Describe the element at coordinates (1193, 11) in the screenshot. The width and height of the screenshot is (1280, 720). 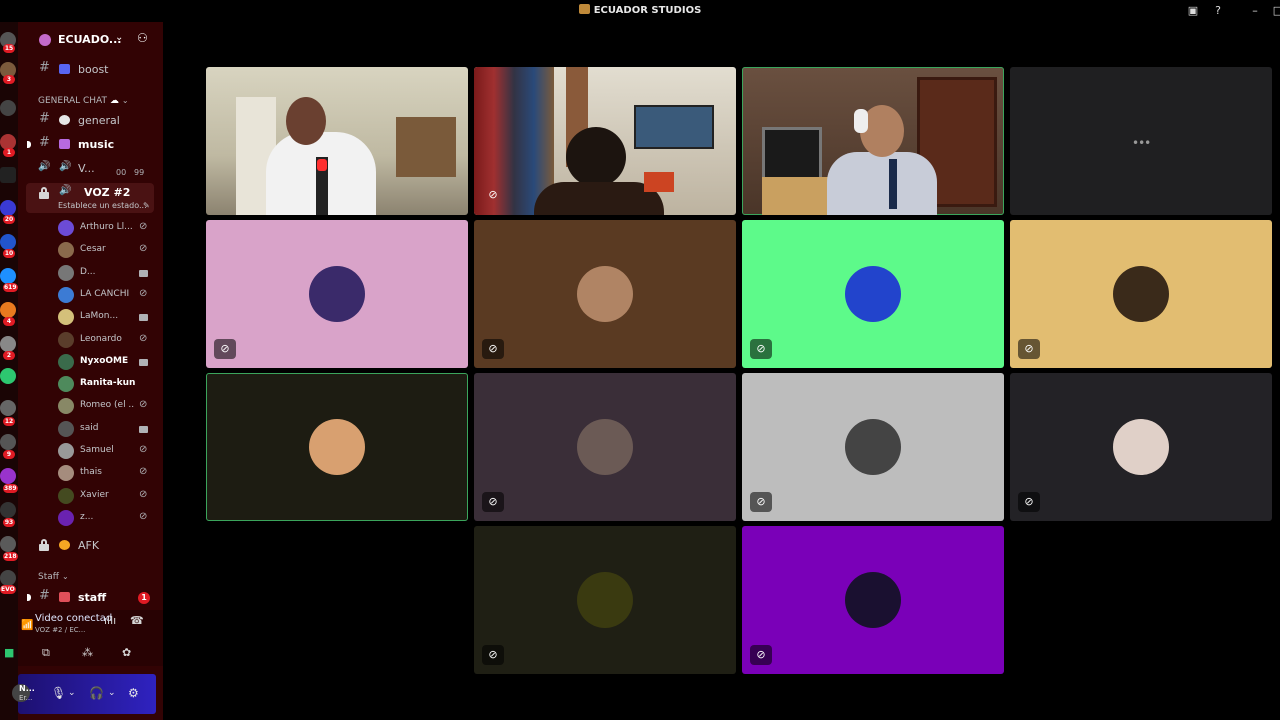
I see `inbox-icon: ▣` at that location.